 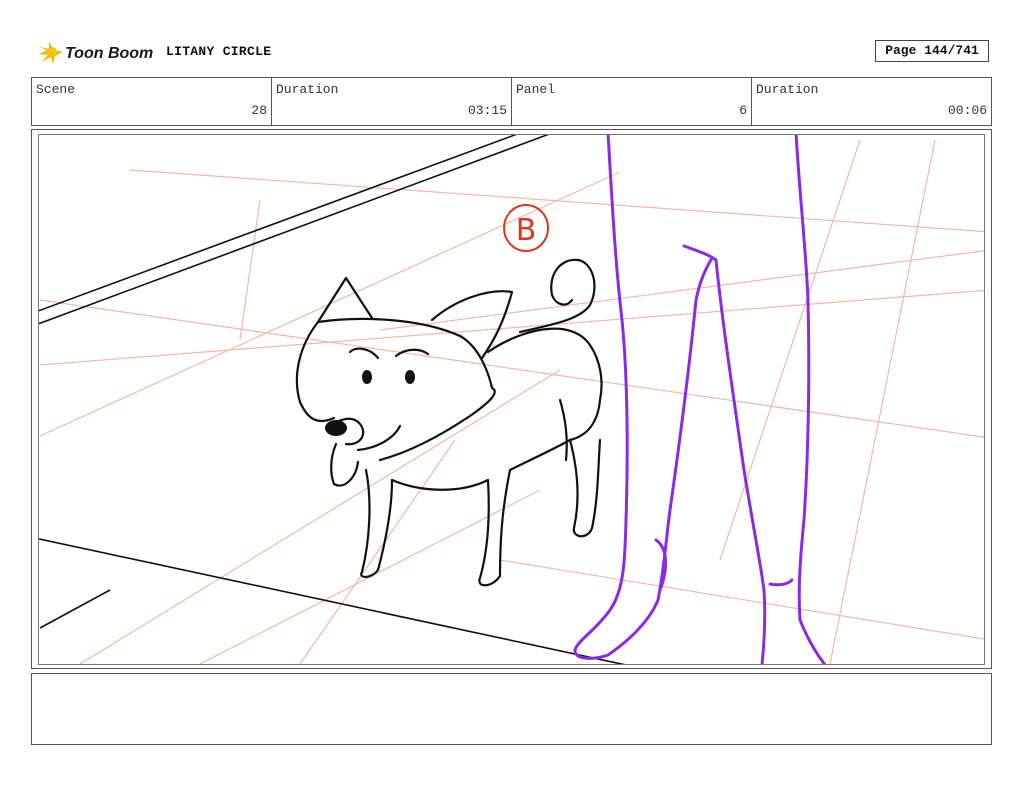 I want to click on panel-notes-box, so click(x=511, y=709).